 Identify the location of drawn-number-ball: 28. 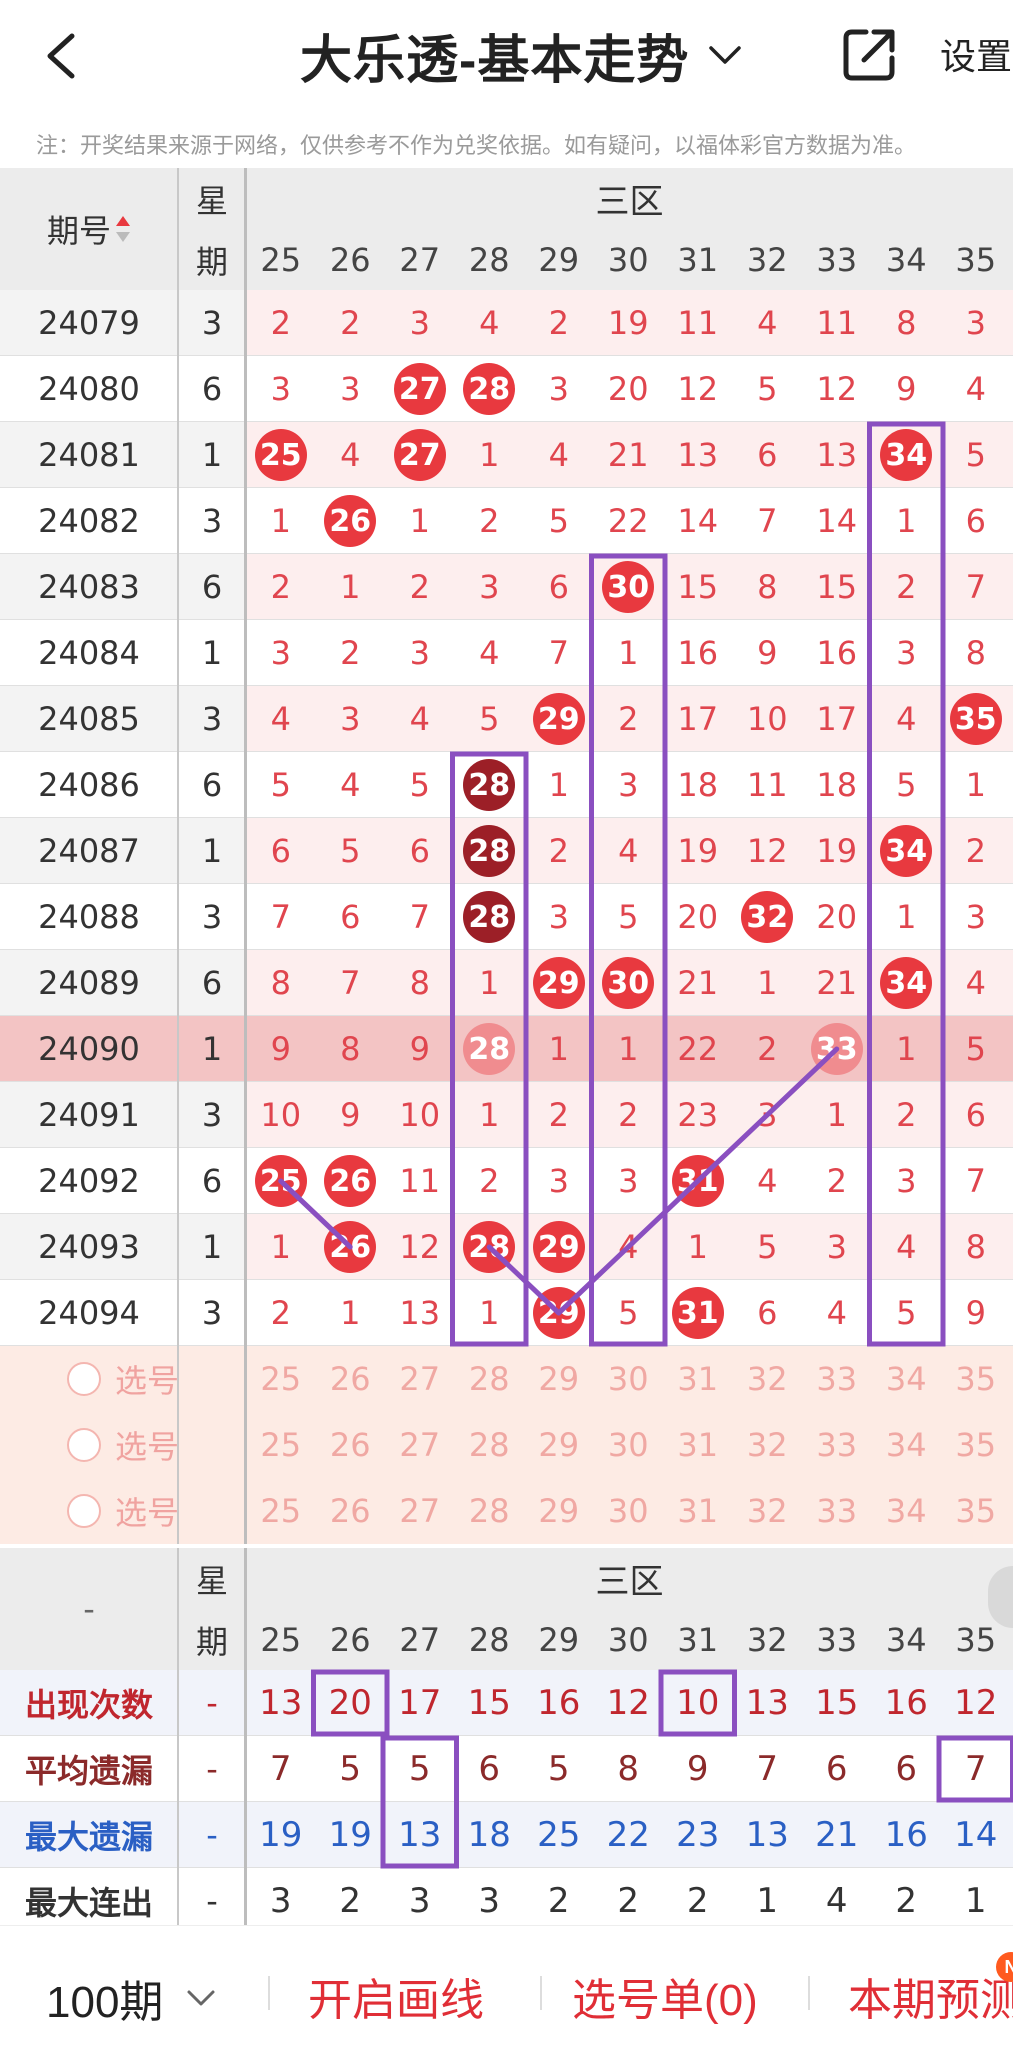
(489, 389).